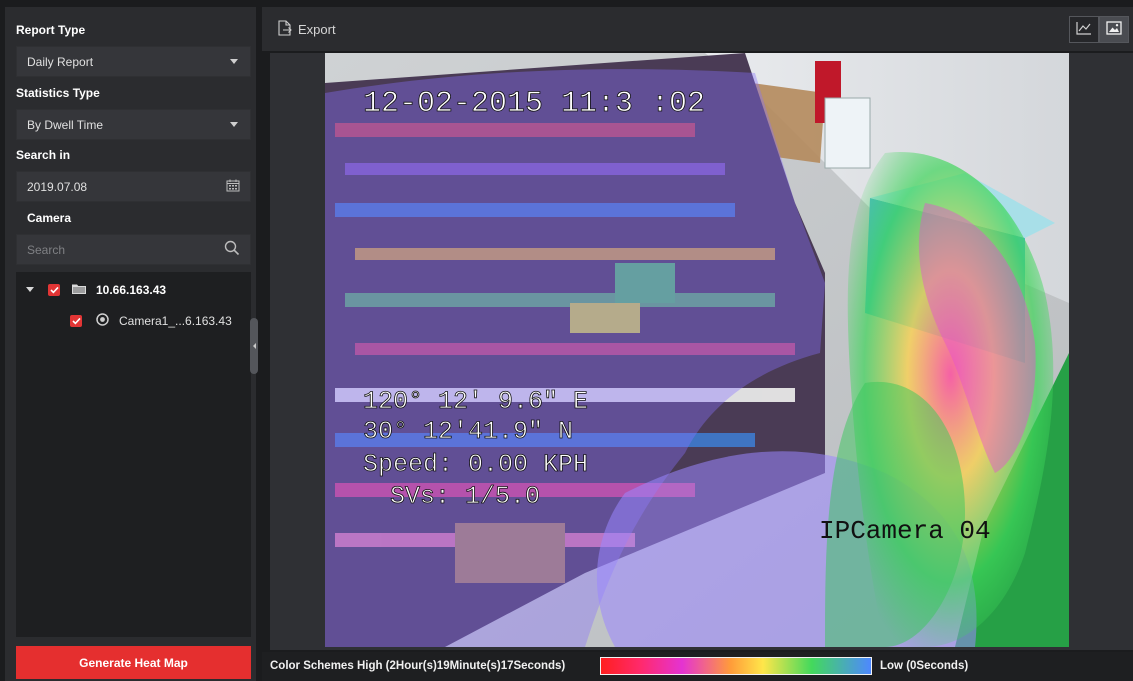 The width and height of the screenshot is (1133, 681). Describe the element at coordinates (102, 320) in the screenshot. I see `camera-icon` at that location.